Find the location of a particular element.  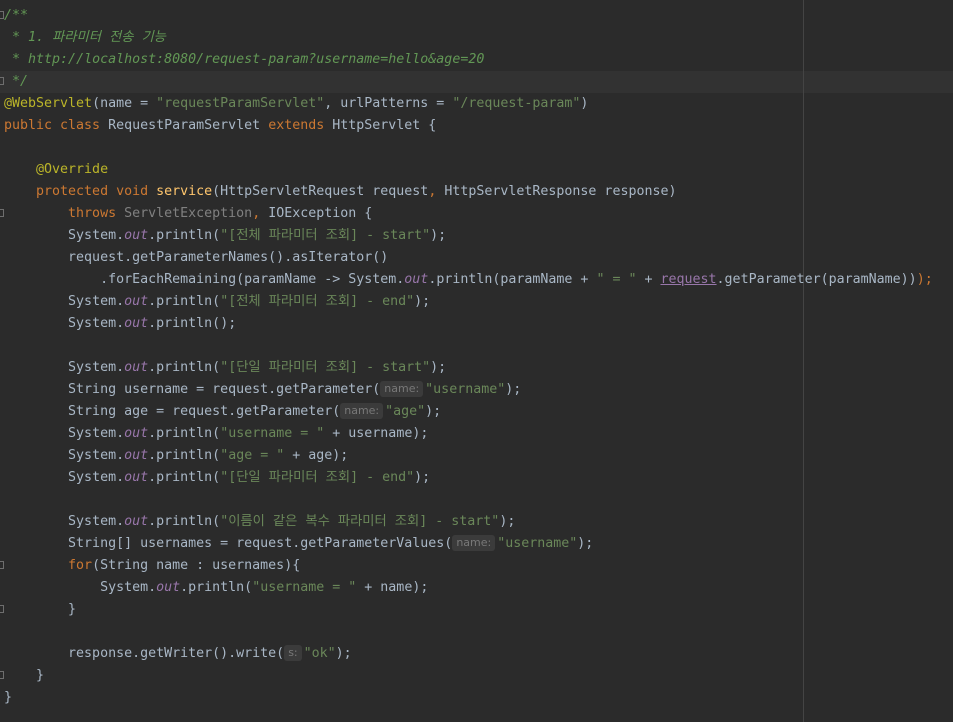

annotation: @Override is located at coordinates (56, 169).